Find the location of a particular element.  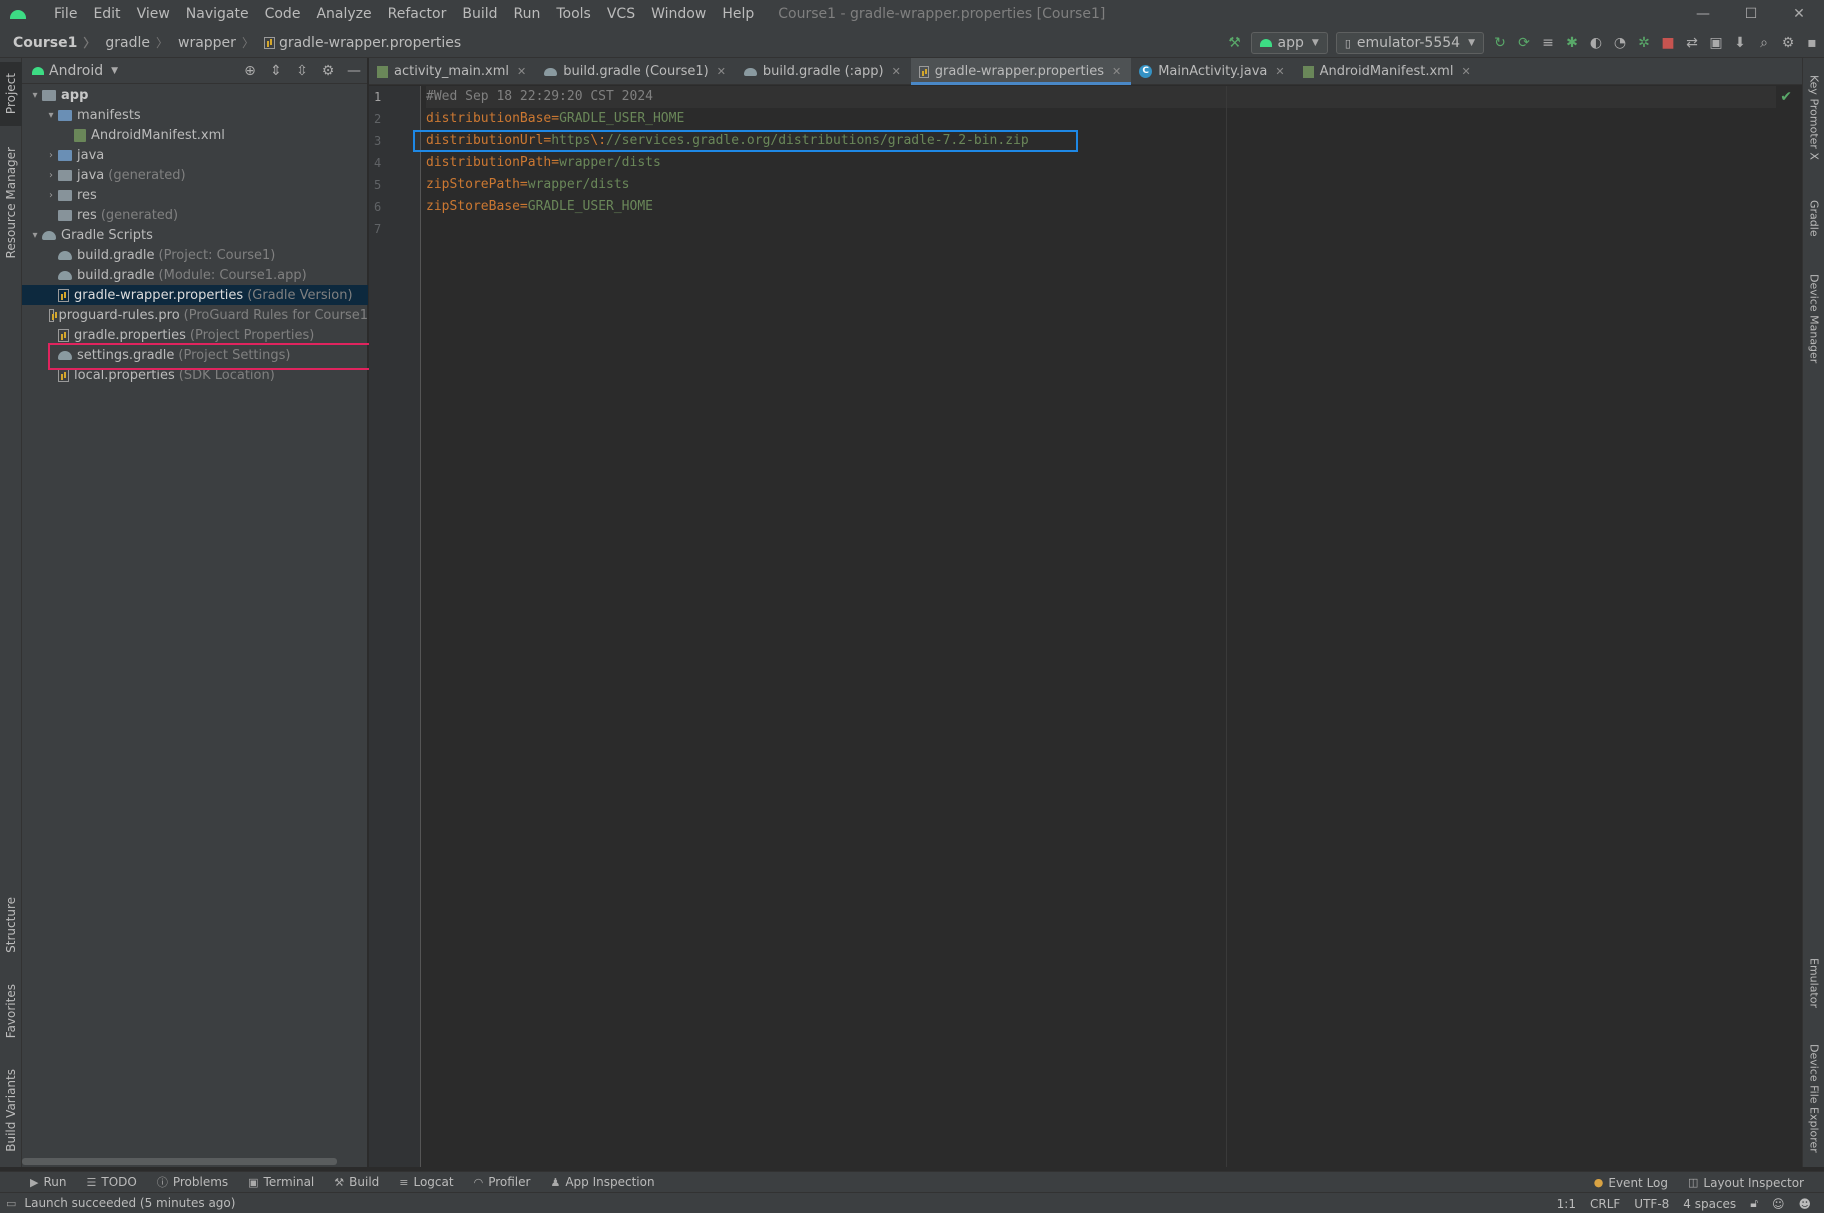

tool-tab-device-file-explorer: Device File Explorer is located at coordinates (1813, 1098).